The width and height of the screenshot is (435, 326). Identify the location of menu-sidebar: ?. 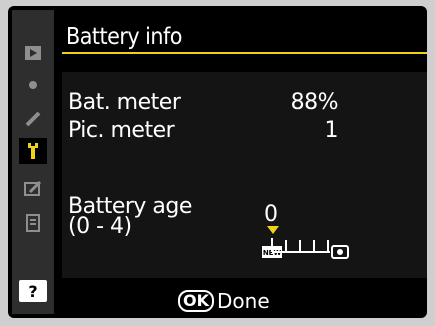
(33, 162).